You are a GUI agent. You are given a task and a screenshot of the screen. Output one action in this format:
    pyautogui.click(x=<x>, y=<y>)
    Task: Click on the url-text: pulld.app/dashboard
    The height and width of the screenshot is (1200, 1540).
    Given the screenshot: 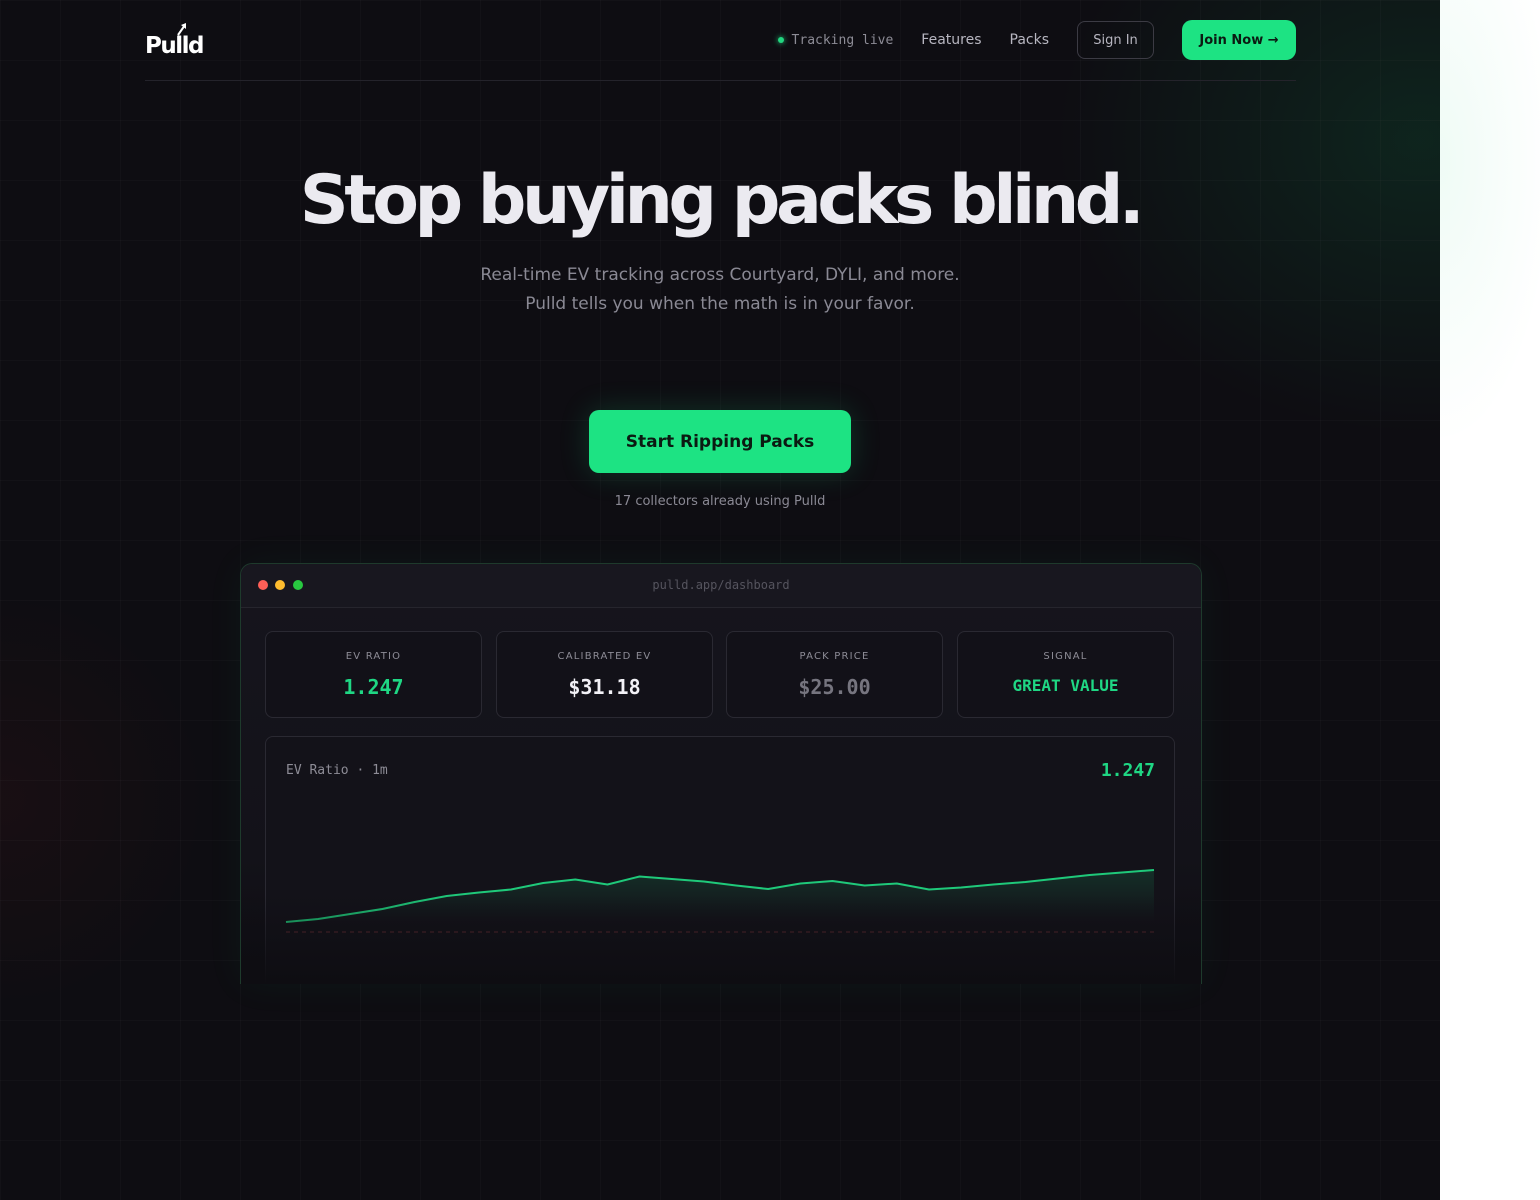 What is the action you would take?
    pyautogui.click(x=721, y=585)
    